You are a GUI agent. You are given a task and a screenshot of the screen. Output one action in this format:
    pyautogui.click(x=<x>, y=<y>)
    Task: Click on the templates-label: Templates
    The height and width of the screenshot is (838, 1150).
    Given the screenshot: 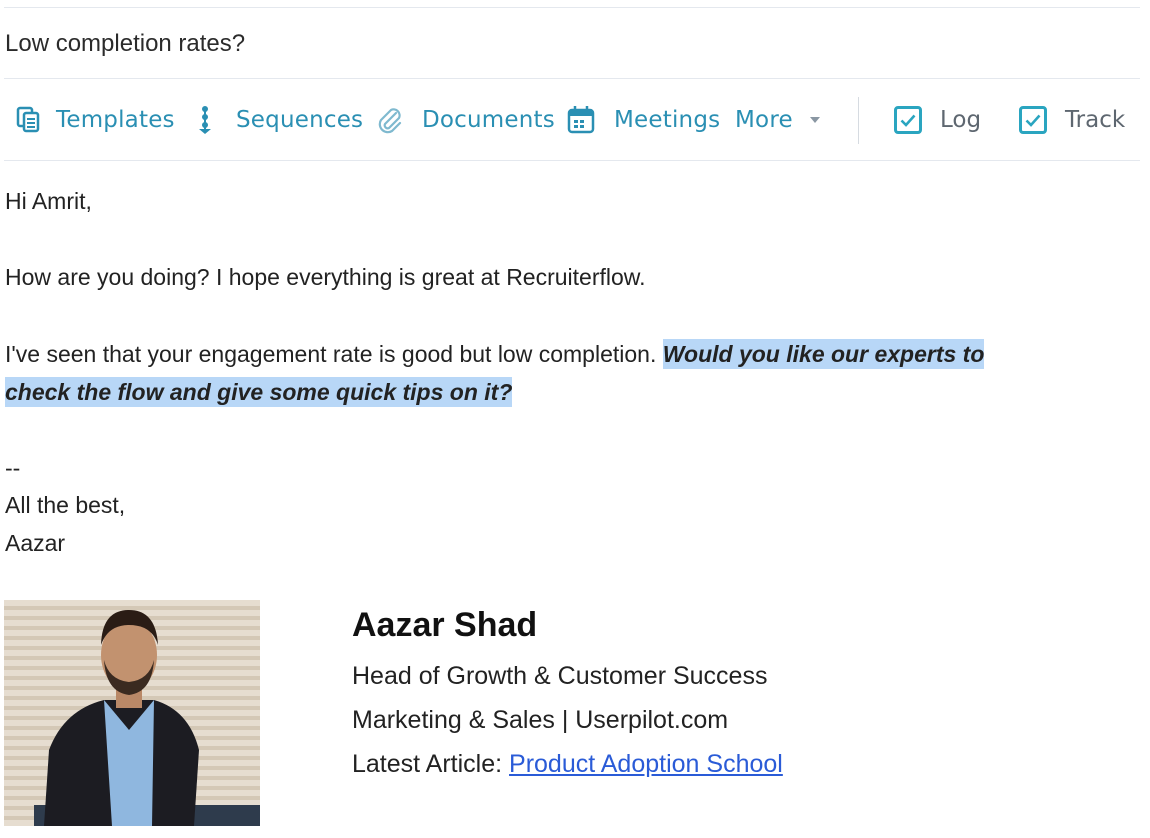 What is the action you would take?
    pyautogui.click(x=115, y=120)
    